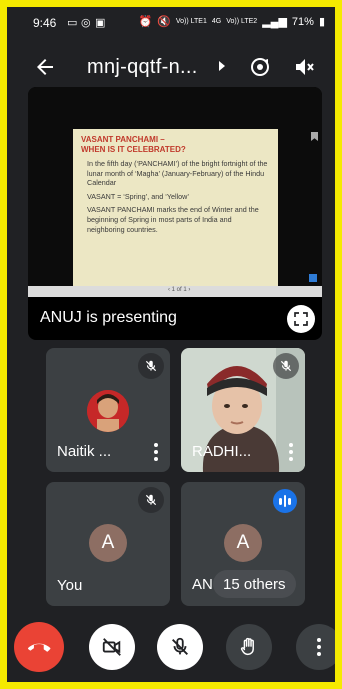  I want to click on camera-toggle-button, so click(112, 647).